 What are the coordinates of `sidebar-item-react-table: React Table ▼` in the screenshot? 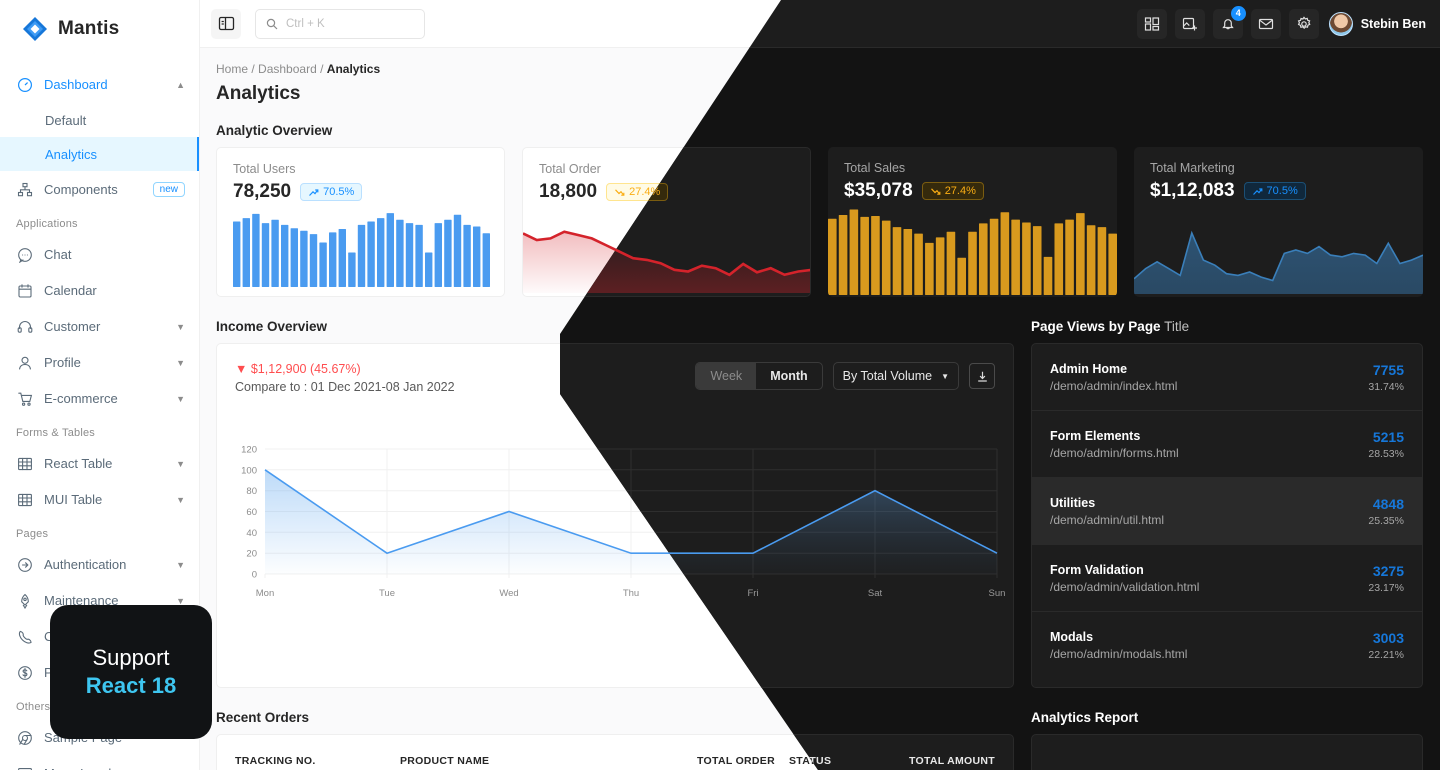 It's located at (99, 463).